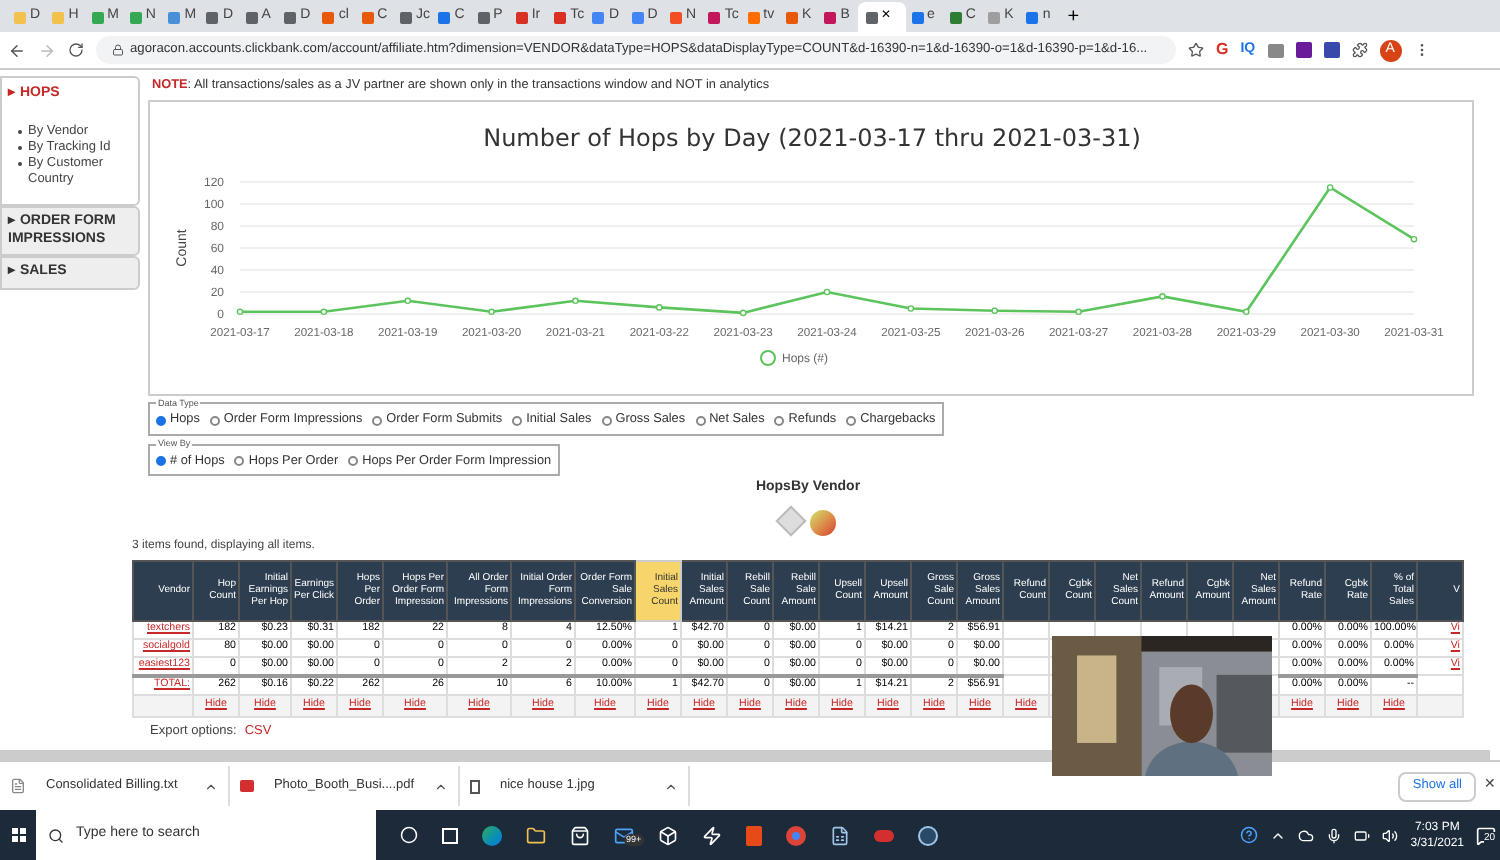 This screenshot has height=860, width=1500. I want to click on help-icon, so click(1249, 835).